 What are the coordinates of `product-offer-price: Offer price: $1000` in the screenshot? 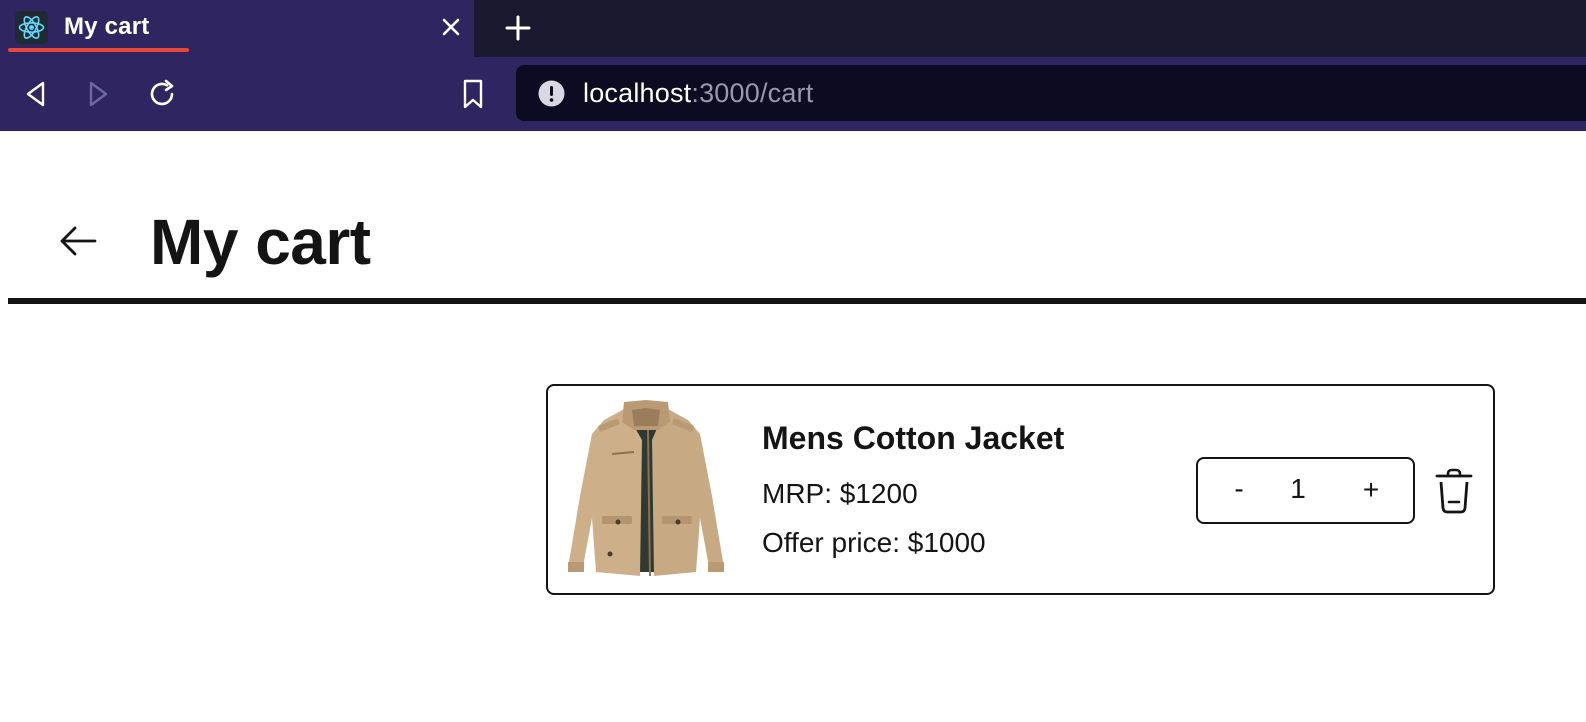 It's located at (874, 542).